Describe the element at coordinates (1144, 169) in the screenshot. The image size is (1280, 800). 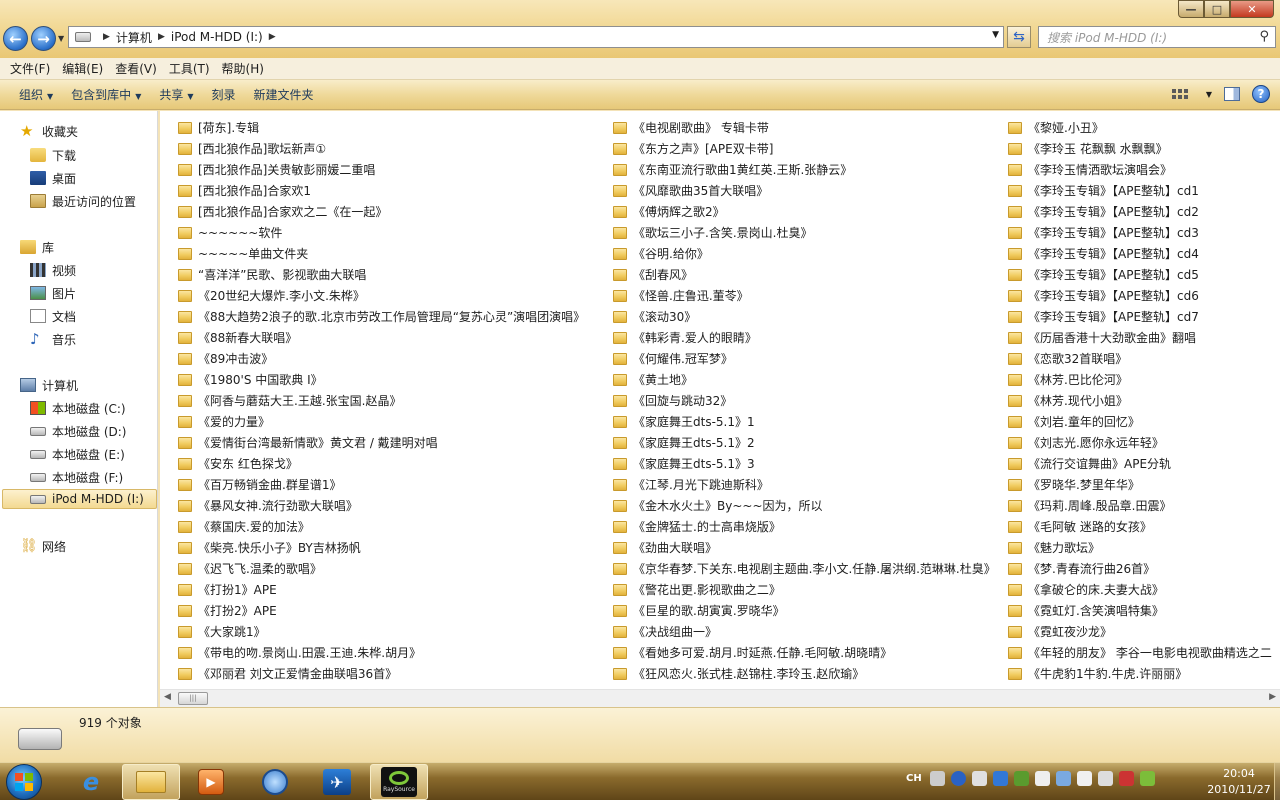
I see `folder-item: 《李玲玉情洒歌坛演唱会》` at that location.